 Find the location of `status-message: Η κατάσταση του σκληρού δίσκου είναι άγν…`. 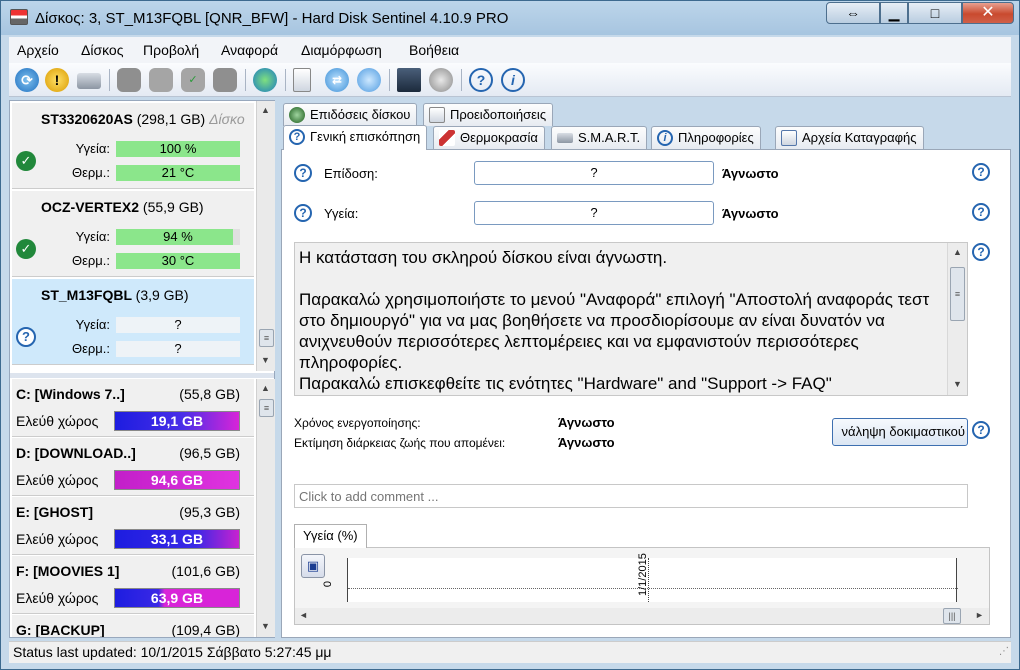

status-message: Η κατάσταση του σκληρού δίσκου είναι άγν… is located at coordinates (614, 320).